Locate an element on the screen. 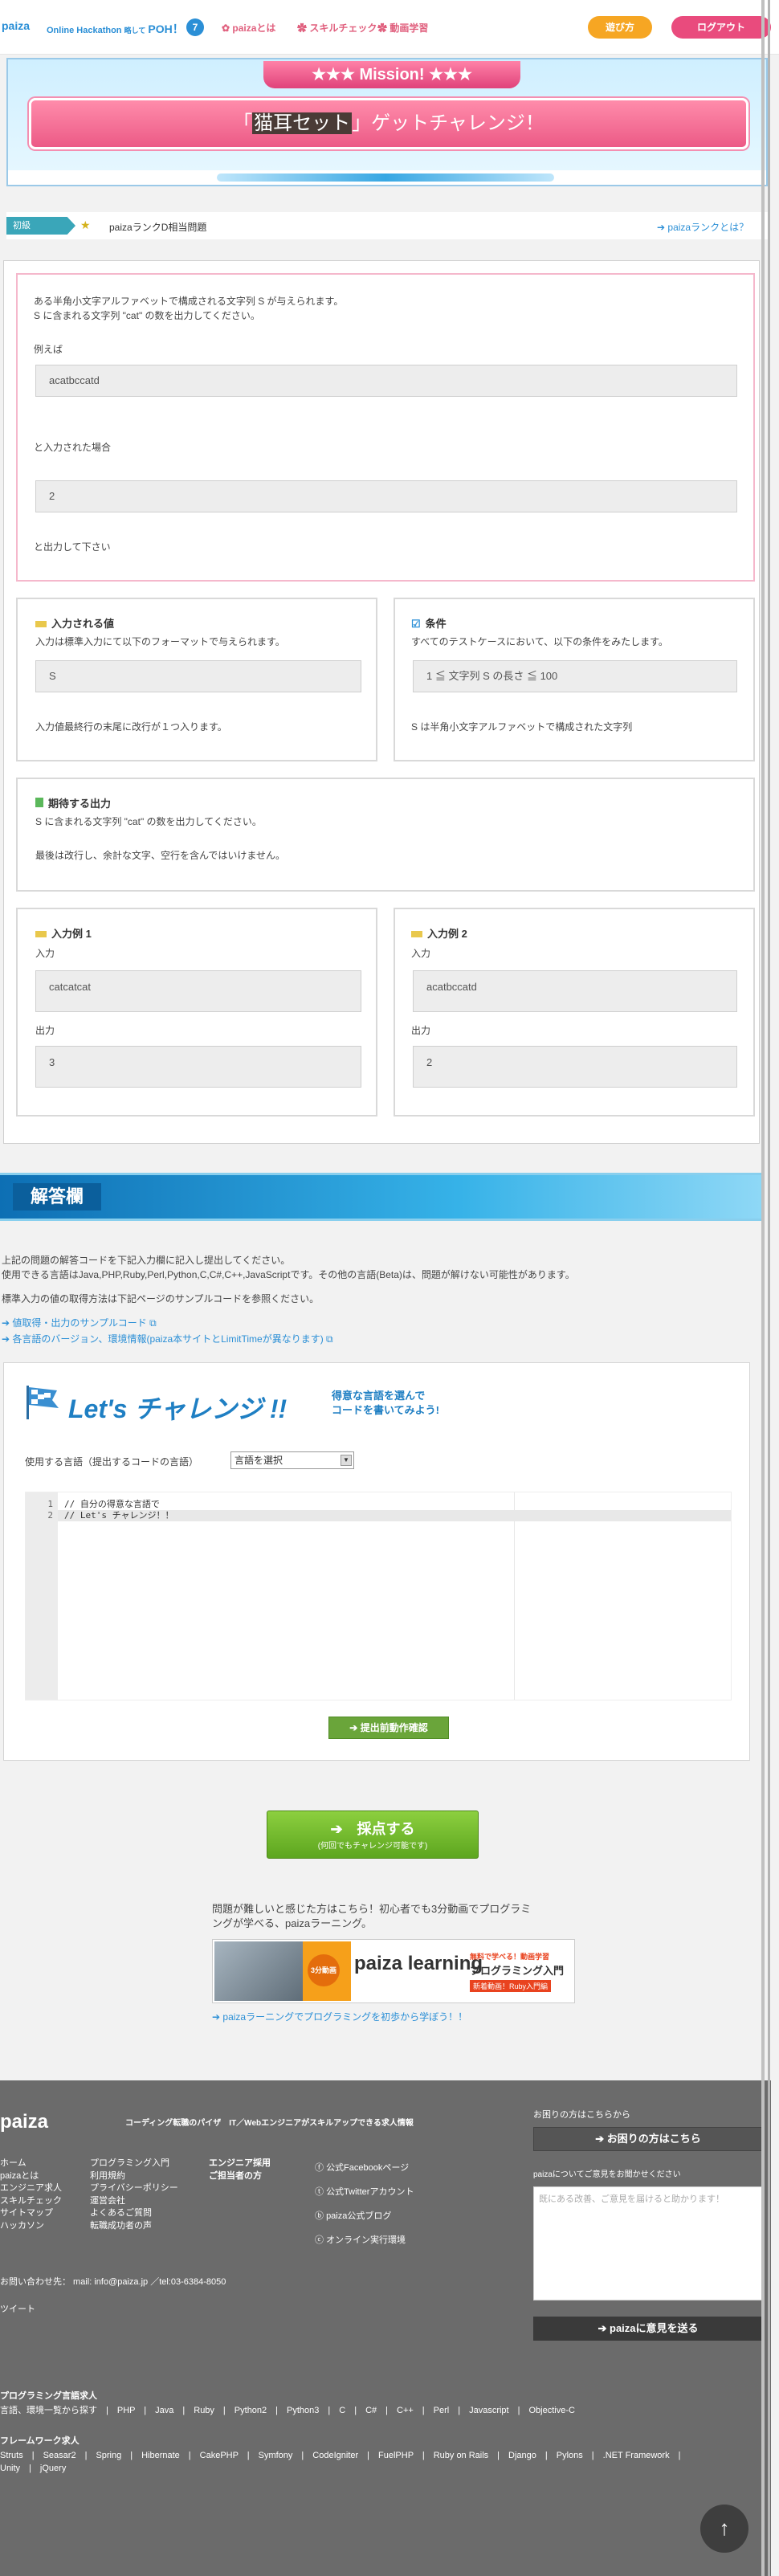  footer-job-link: jQuery is located at coordinates (53, 2468).